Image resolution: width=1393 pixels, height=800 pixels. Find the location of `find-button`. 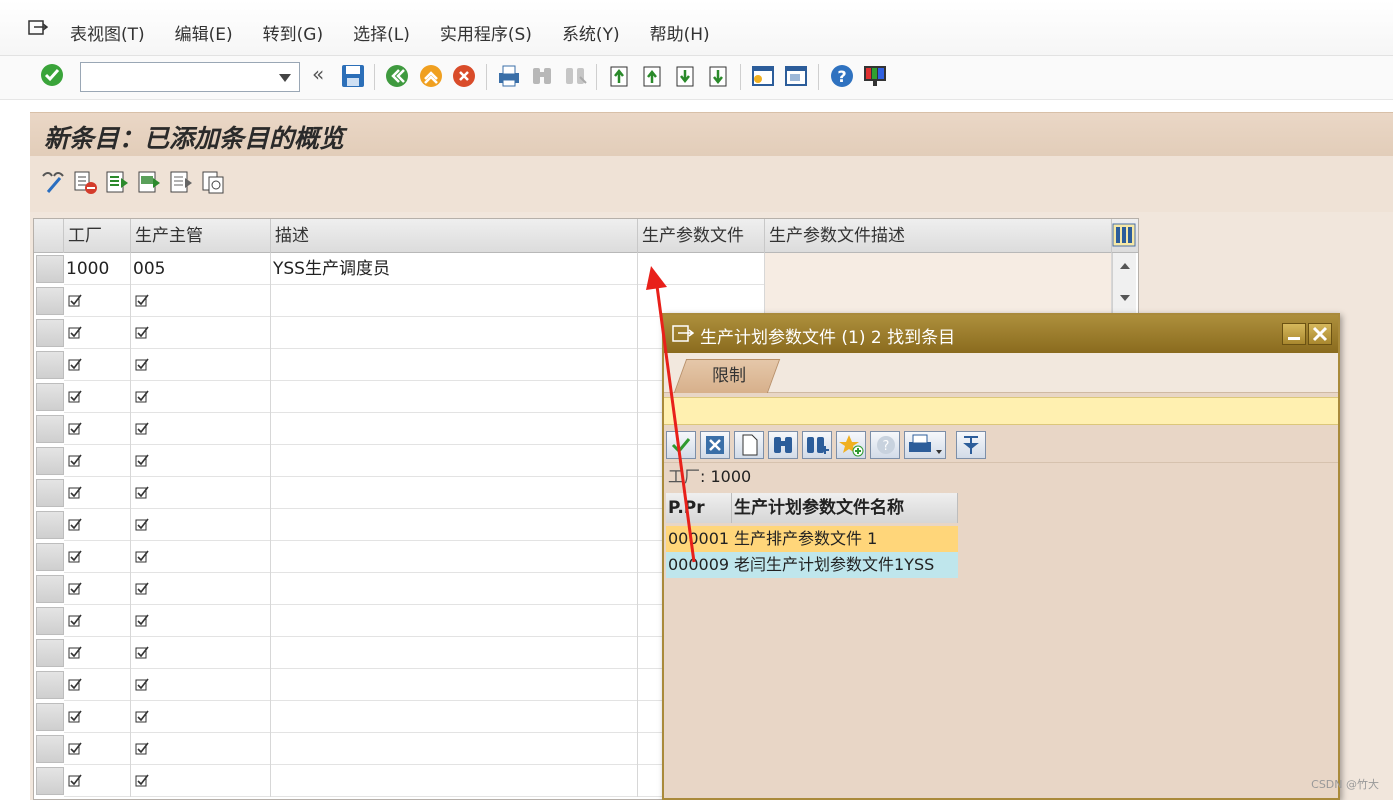

find-button is located at coordinates (783, 445).